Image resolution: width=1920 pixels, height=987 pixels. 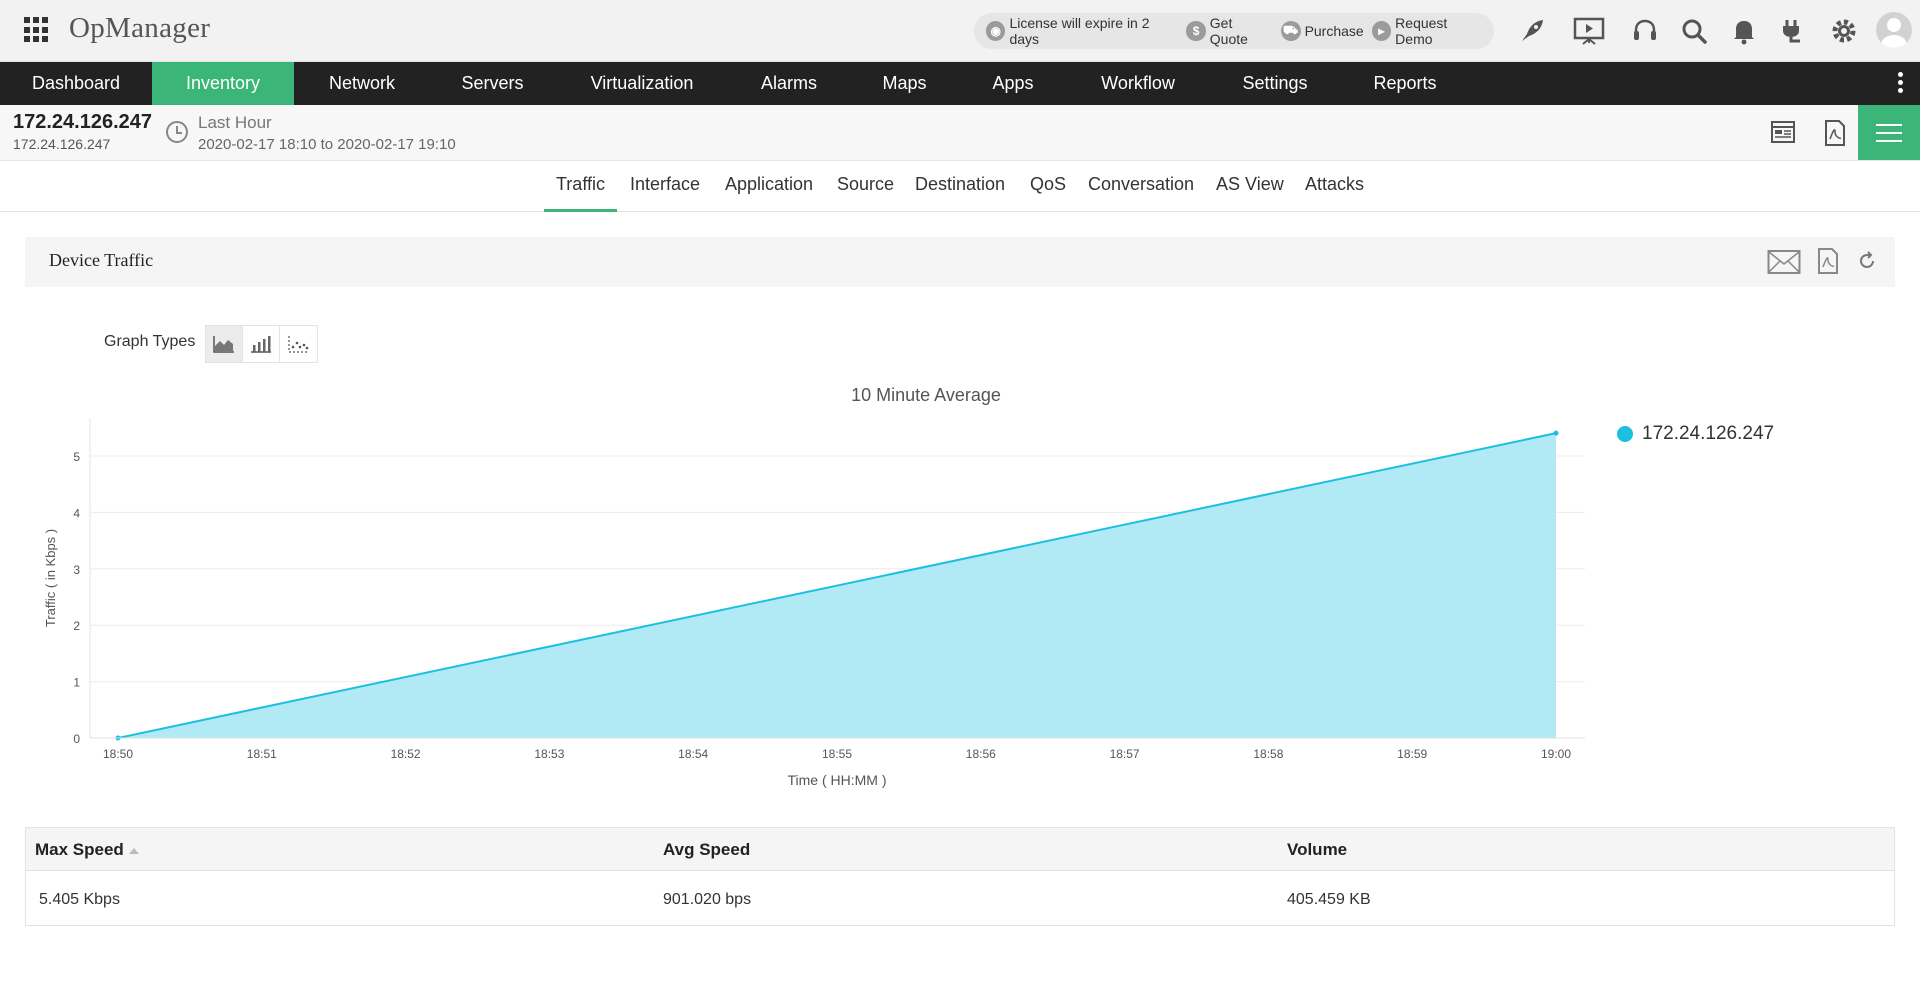 I want to click on more-vertical-icon, so click(x=1902, y=84).